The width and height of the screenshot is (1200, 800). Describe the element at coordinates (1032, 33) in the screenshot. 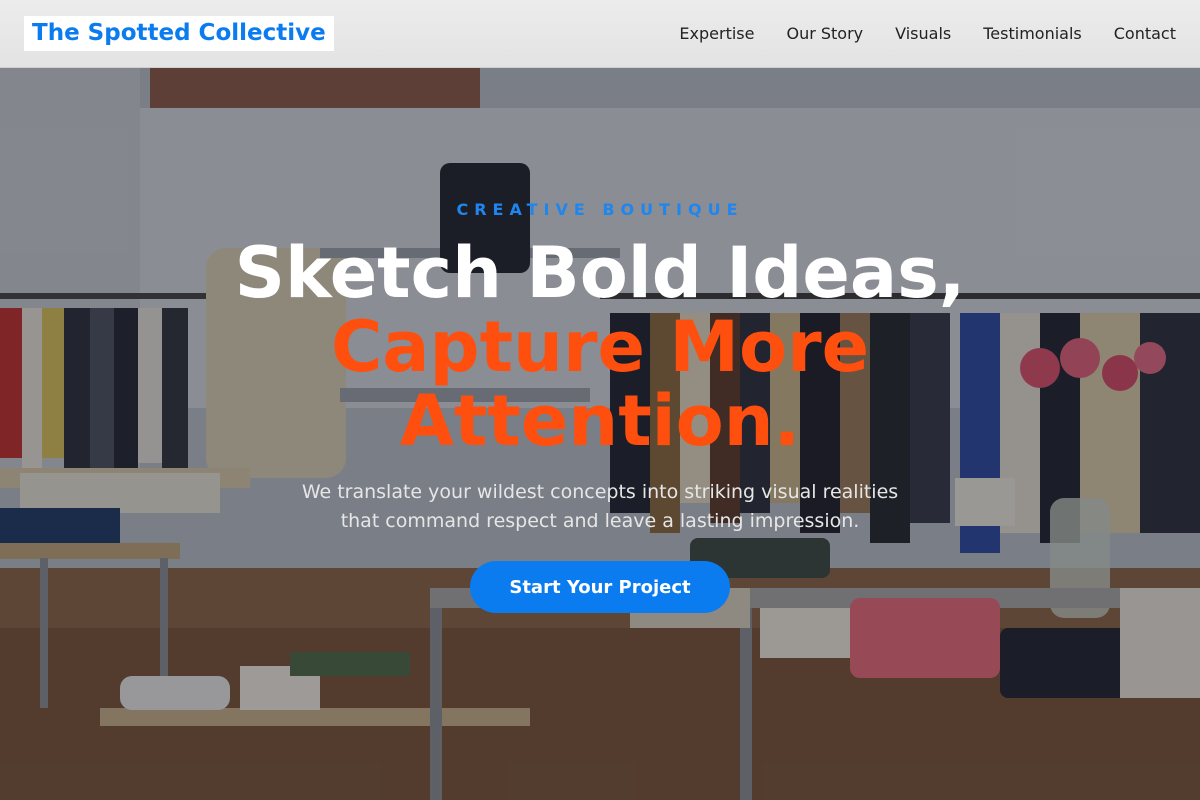

I see `nav-link-testimonials: Testimonials` at that location.